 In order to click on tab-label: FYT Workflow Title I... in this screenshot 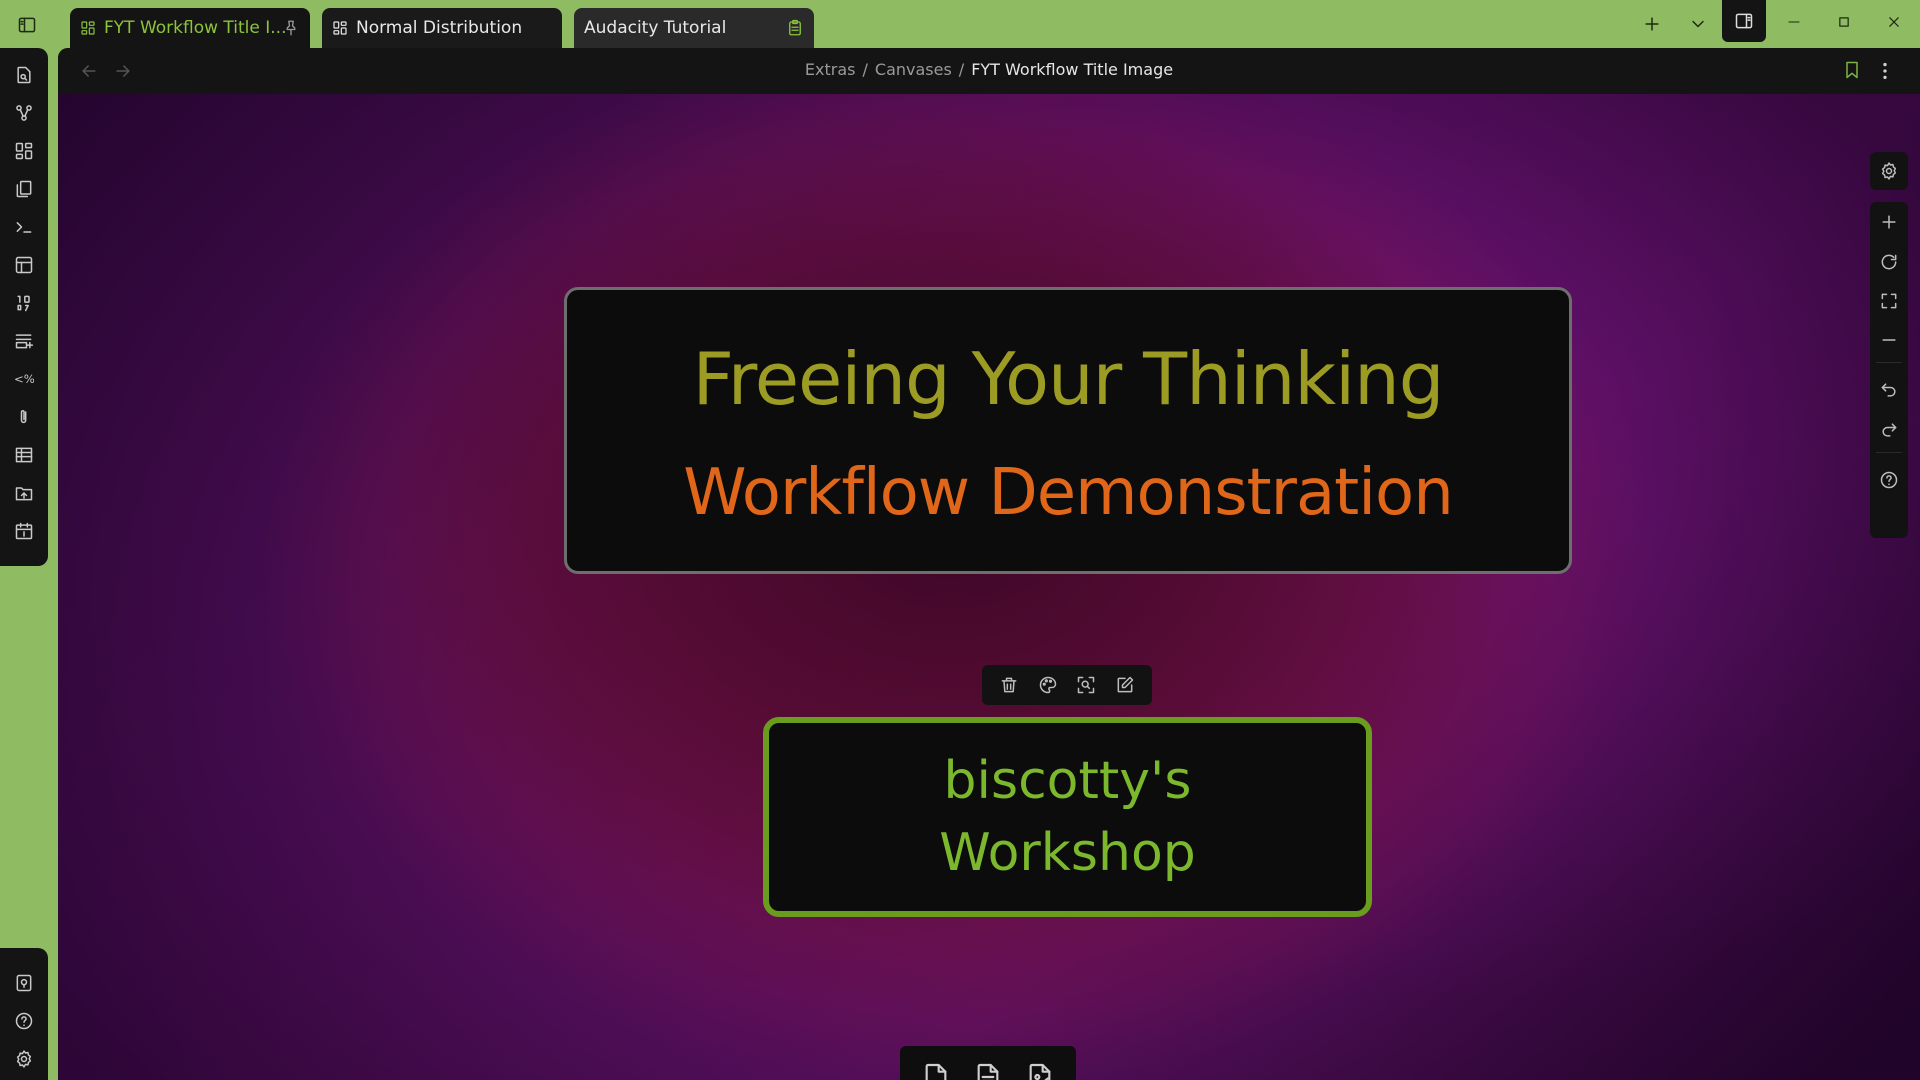, I will do `click(195, 28)`.